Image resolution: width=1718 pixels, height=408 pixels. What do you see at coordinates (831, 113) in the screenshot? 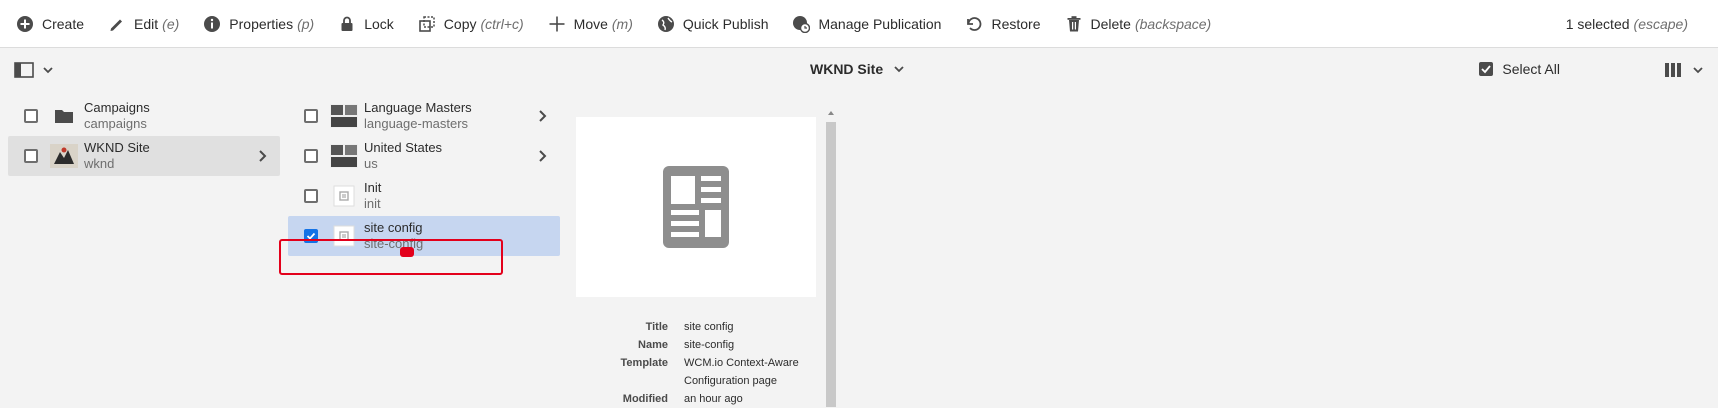
I see `scroll-up-icon` at bounding box center [831, 113].